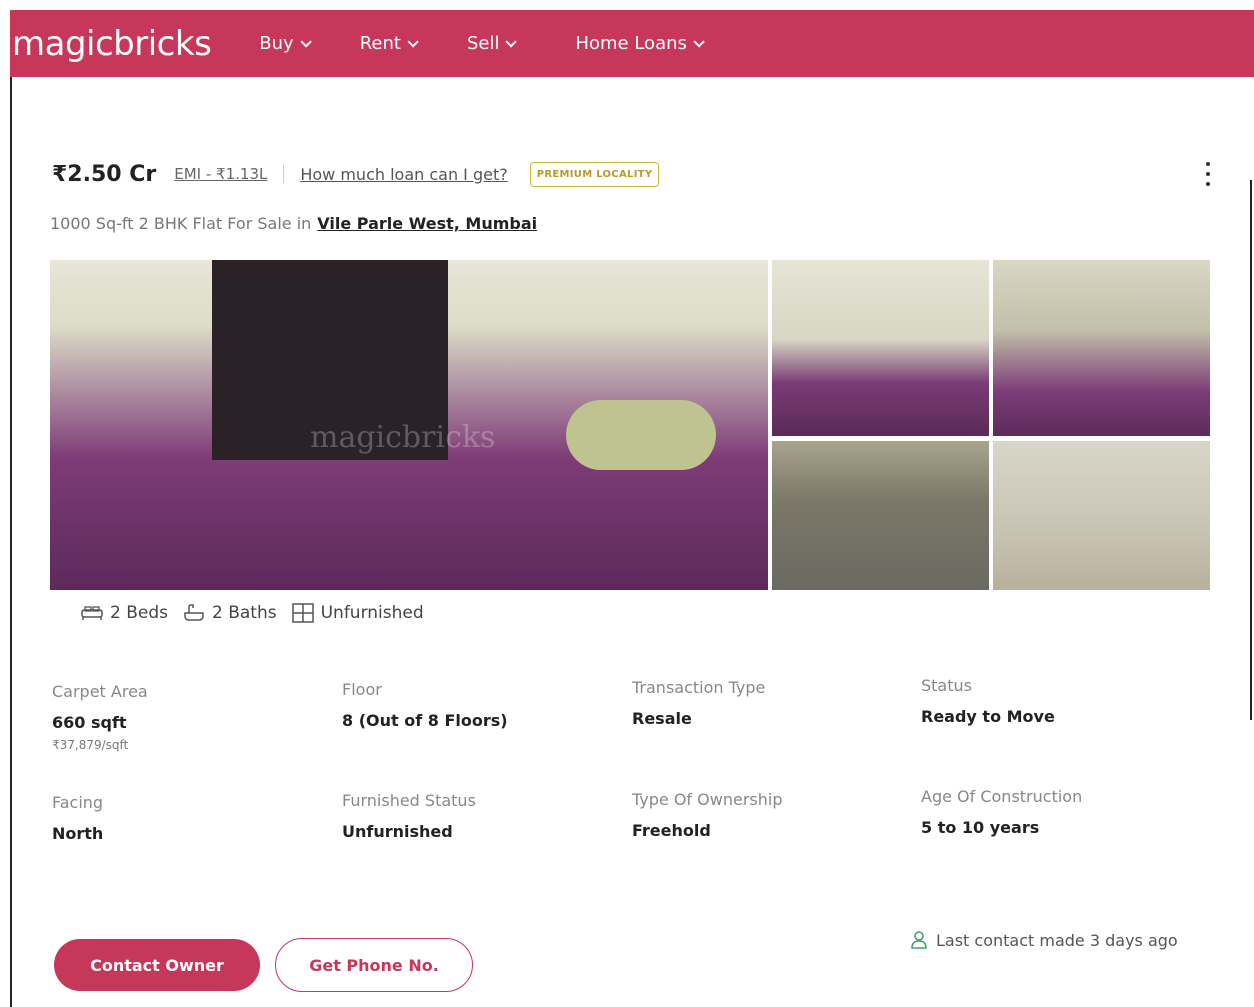 The image size is (1254, 1007). Describe the element at coordinates (112, 44) in the screenshot. I see `magicbricks-logo: magicbricks` at that location.